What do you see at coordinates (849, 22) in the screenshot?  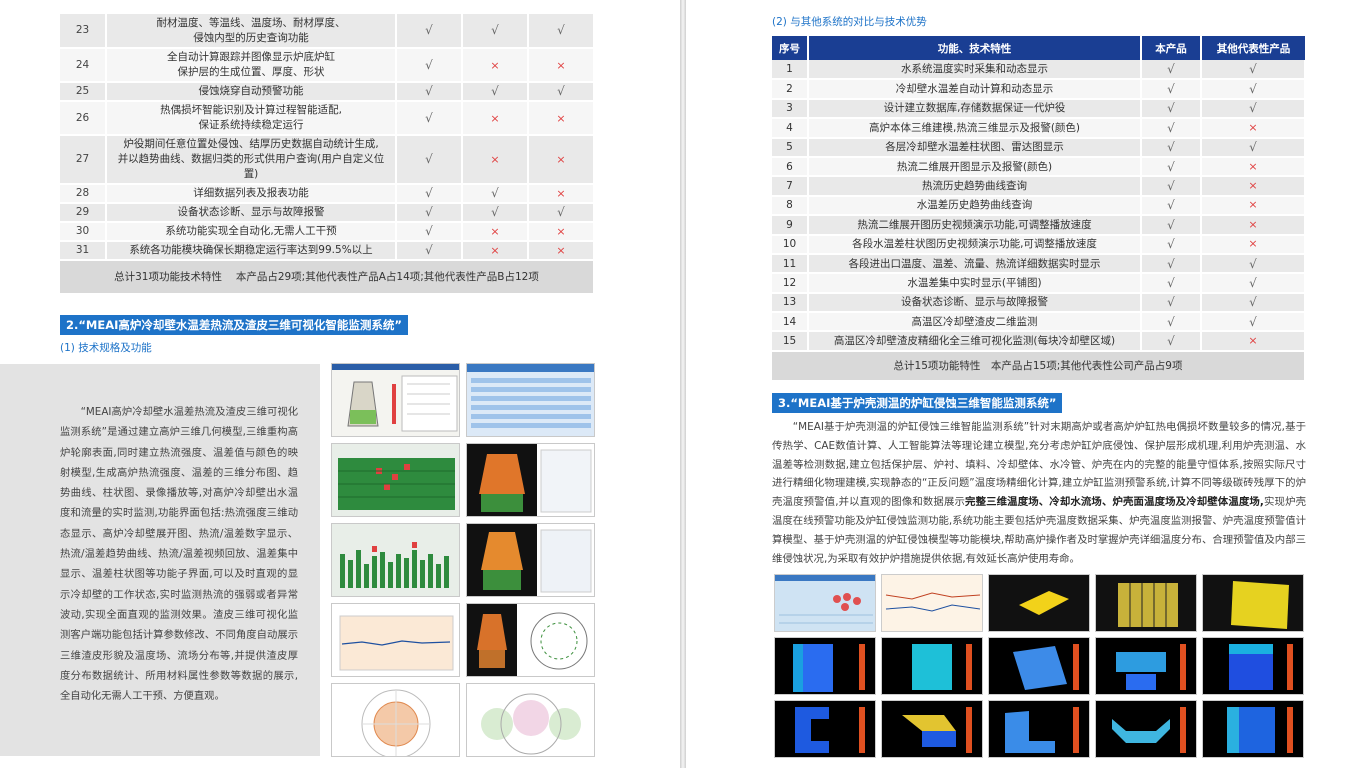 I see `comparison-subtitle: (2) 与其他系统的对比与技术优势` at bounding box center [849, 22].